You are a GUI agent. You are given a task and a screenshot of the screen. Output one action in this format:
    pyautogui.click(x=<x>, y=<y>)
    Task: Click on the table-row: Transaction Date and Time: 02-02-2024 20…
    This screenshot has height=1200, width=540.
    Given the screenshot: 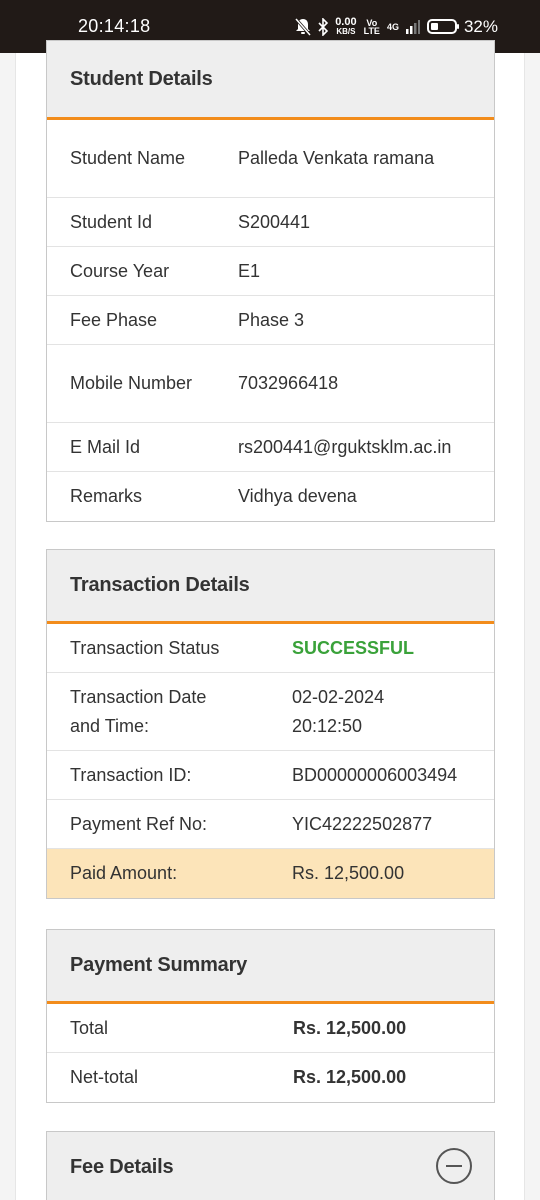 What is the action you would take?
    pyautogui.click(x=270, y=712)
    